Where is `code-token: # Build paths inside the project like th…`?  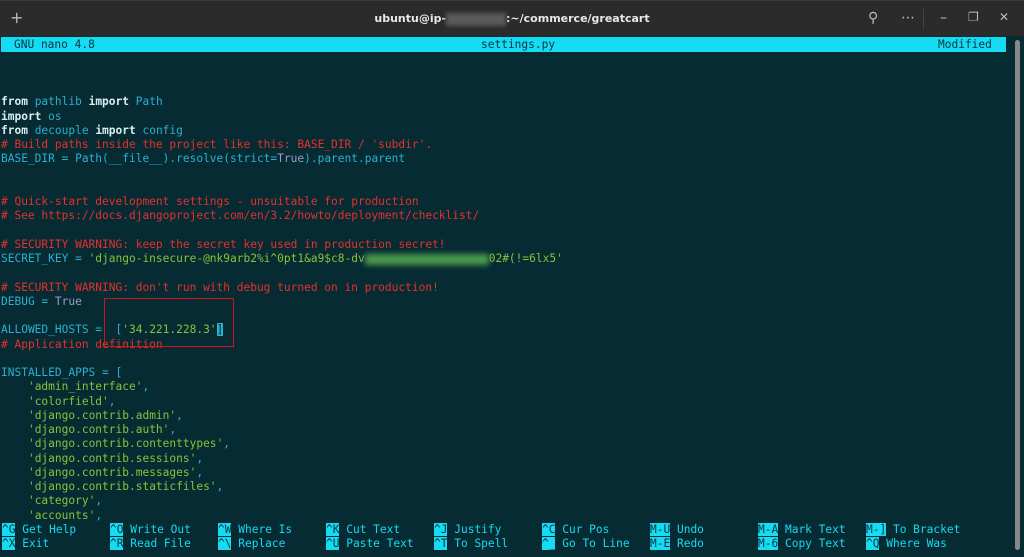
code-token: # Build paths inside the project like th… is located at coordinates (217, 144).